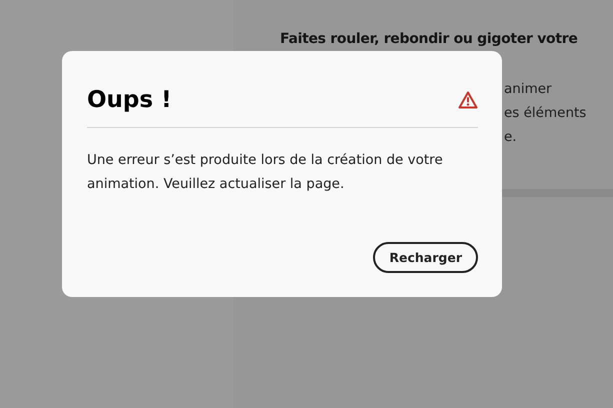 This screenshot has height=408, width=613. What do you see at coordinates (129, 100) in the screenshot?
I see `dialog-title: Oups !` at bounding box center [129, 100].